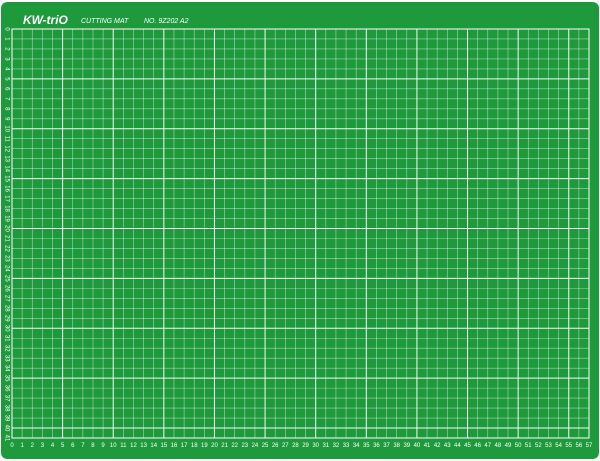 This screenshot has width=600, height=461. I want to click on left-scale-number: 35, so click(6, 378).